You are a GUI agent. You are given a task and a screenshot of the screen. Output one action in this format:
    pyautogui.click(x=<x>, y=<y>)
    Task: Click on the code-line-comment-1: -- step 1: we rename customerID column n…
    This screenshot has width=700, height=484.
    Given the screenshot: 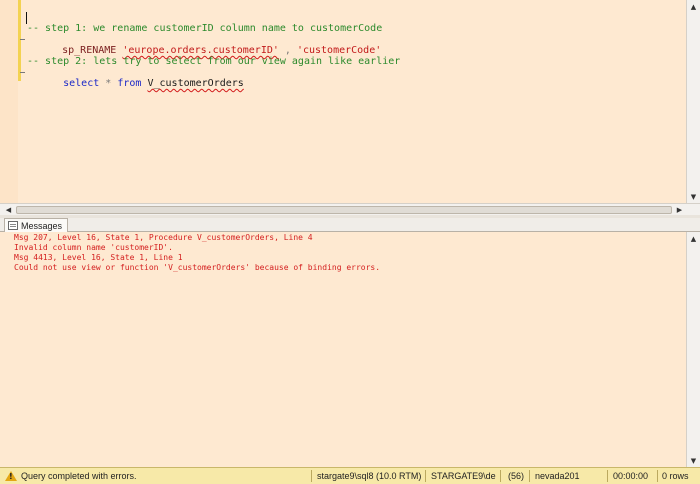 What is the action you would take?
    pyautogui.click(x=205, y=28)
    